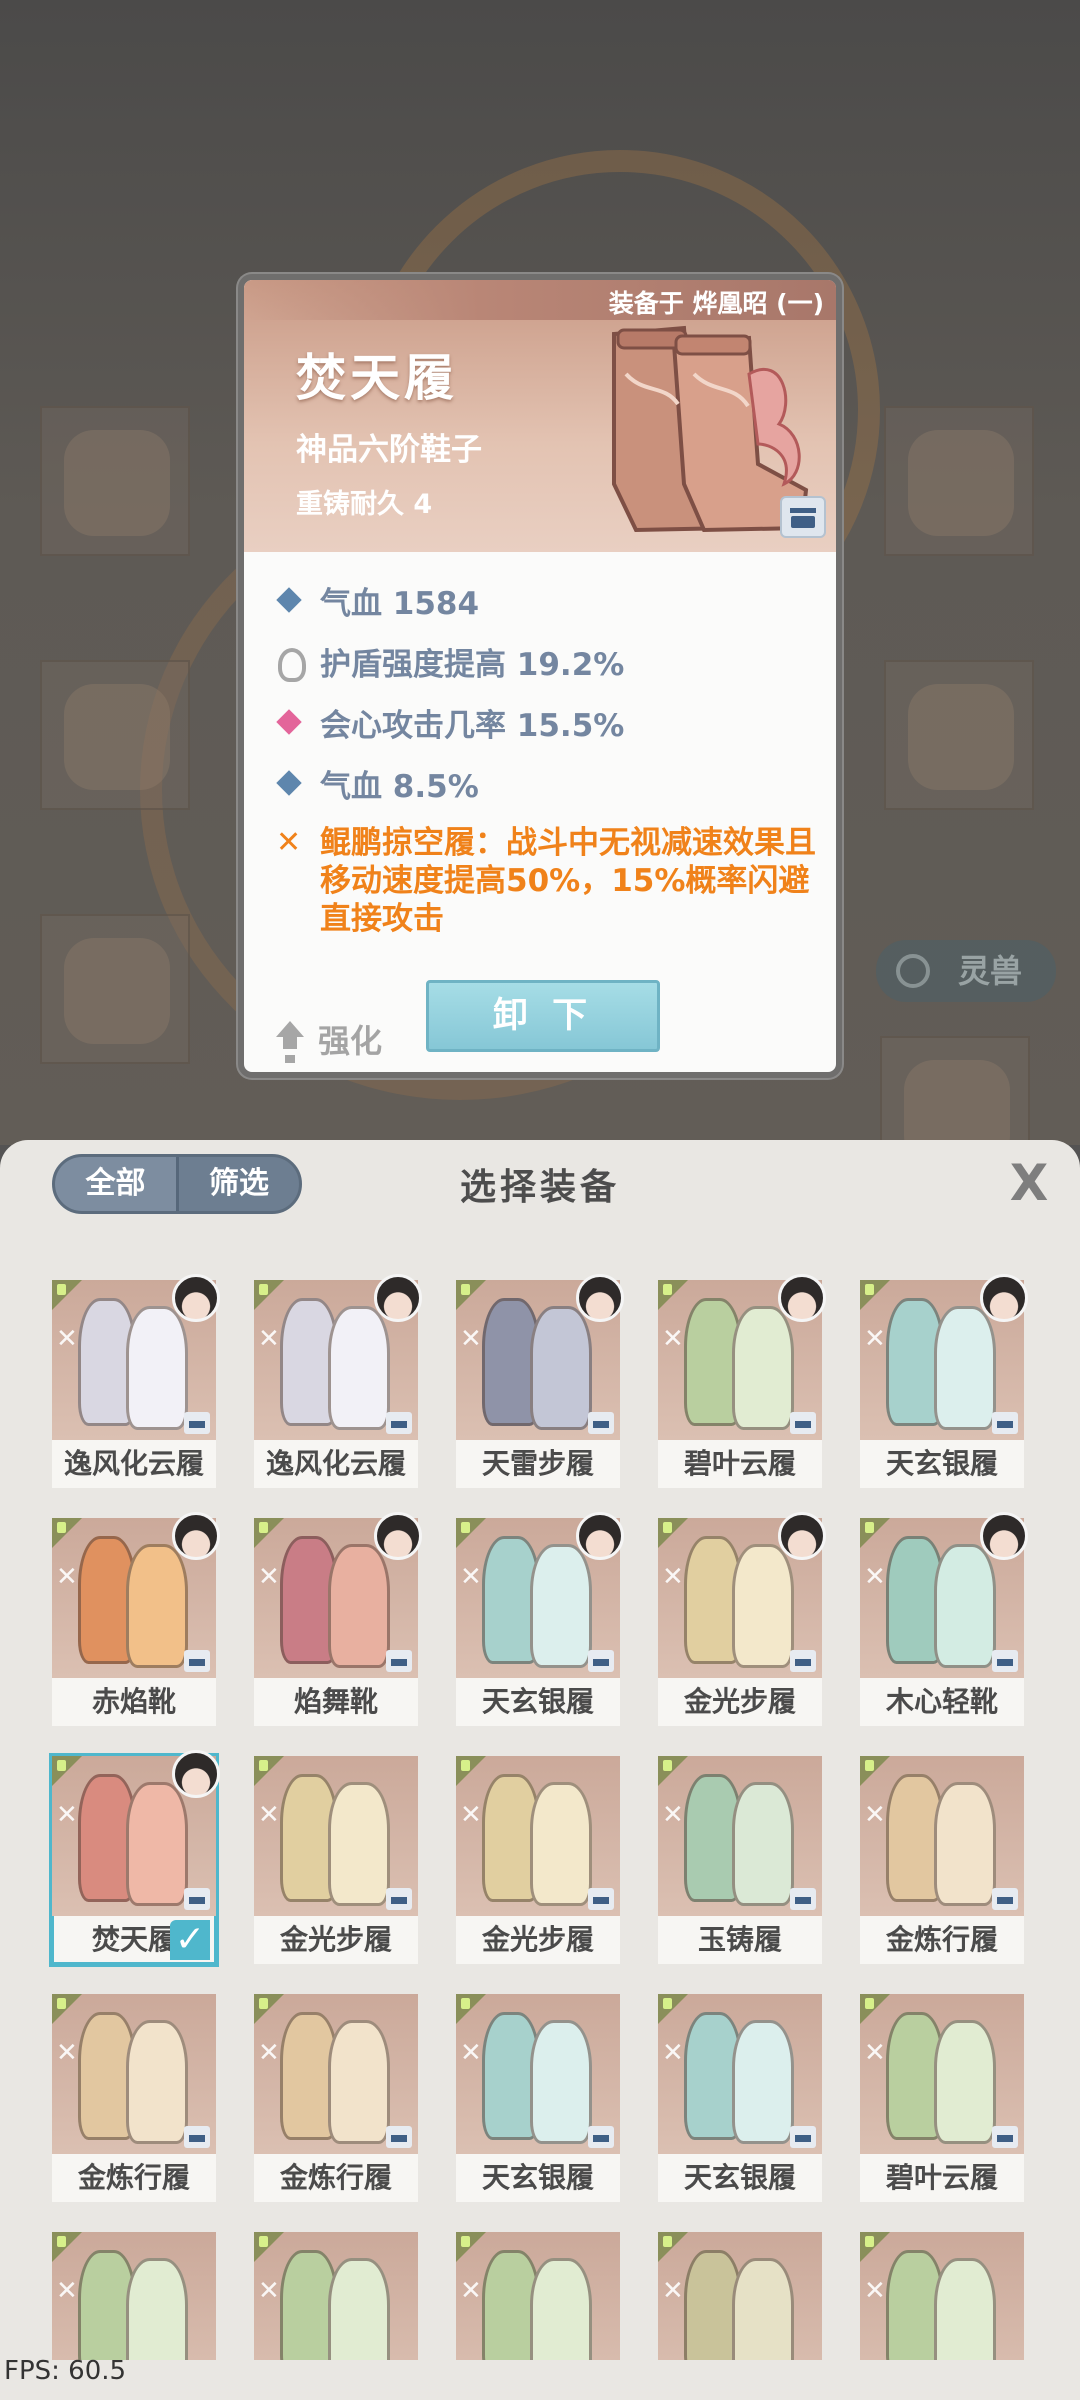  Describe the element at coordinates (552, 783) in the screenshot. I see `stat-row: 气血 8.5%` at that location.